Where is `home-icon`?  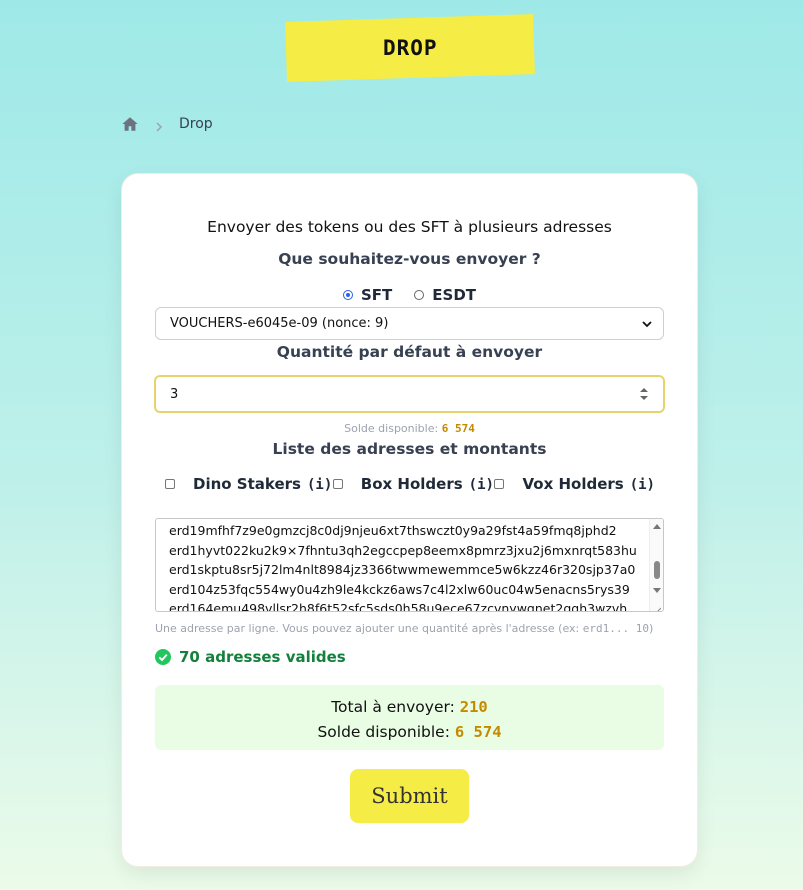 home-icon is located at coordinates (130, 124).